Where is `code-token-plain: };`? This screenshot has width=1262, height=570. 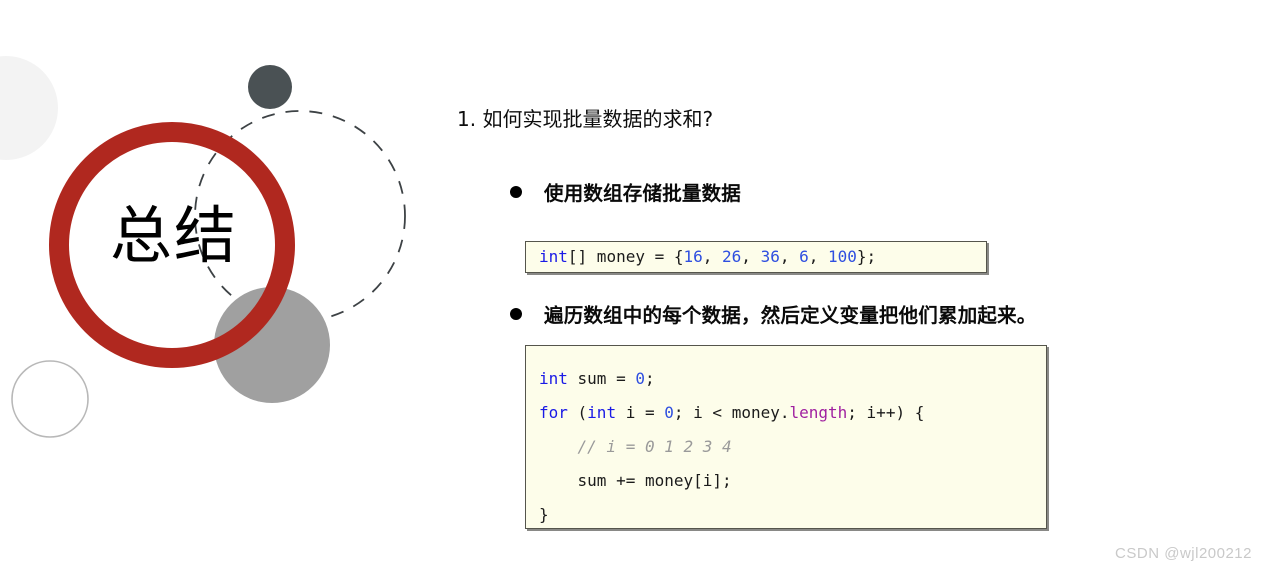 code-token-plain: }; is located at coordinates (866, 256).